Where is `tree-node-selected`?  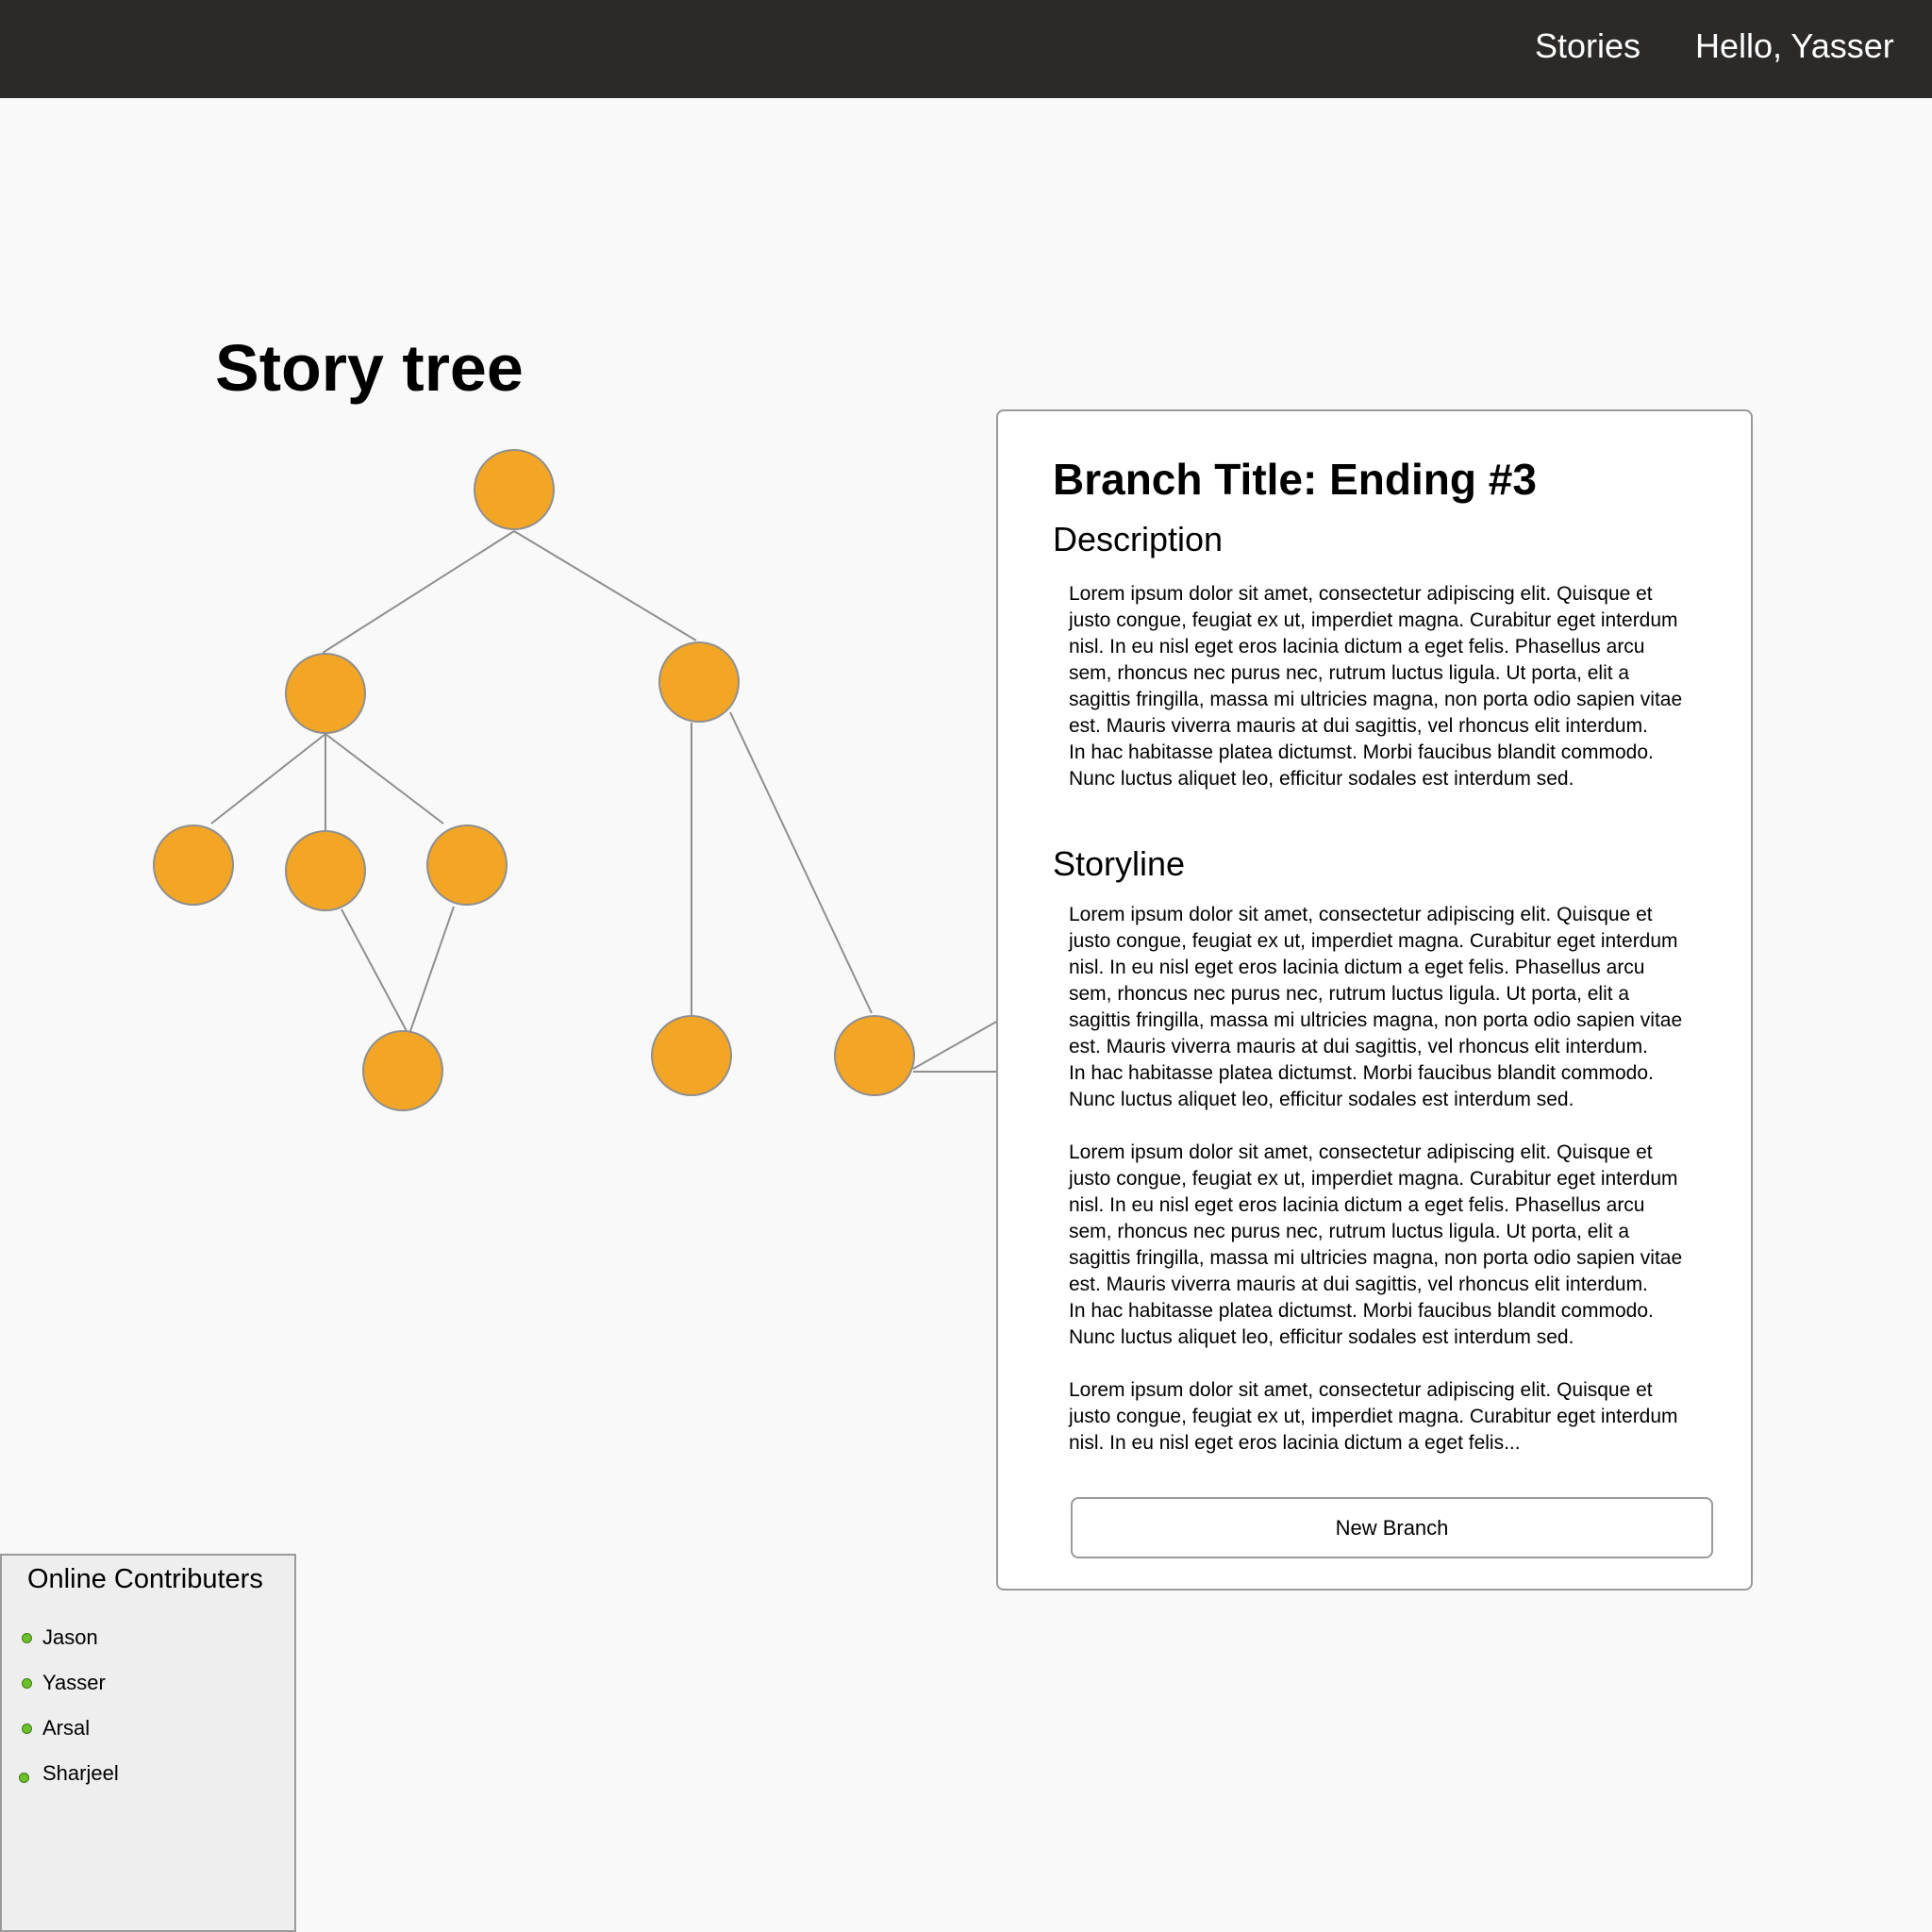 tree-node-selected is located at coordinates (875, 1055).